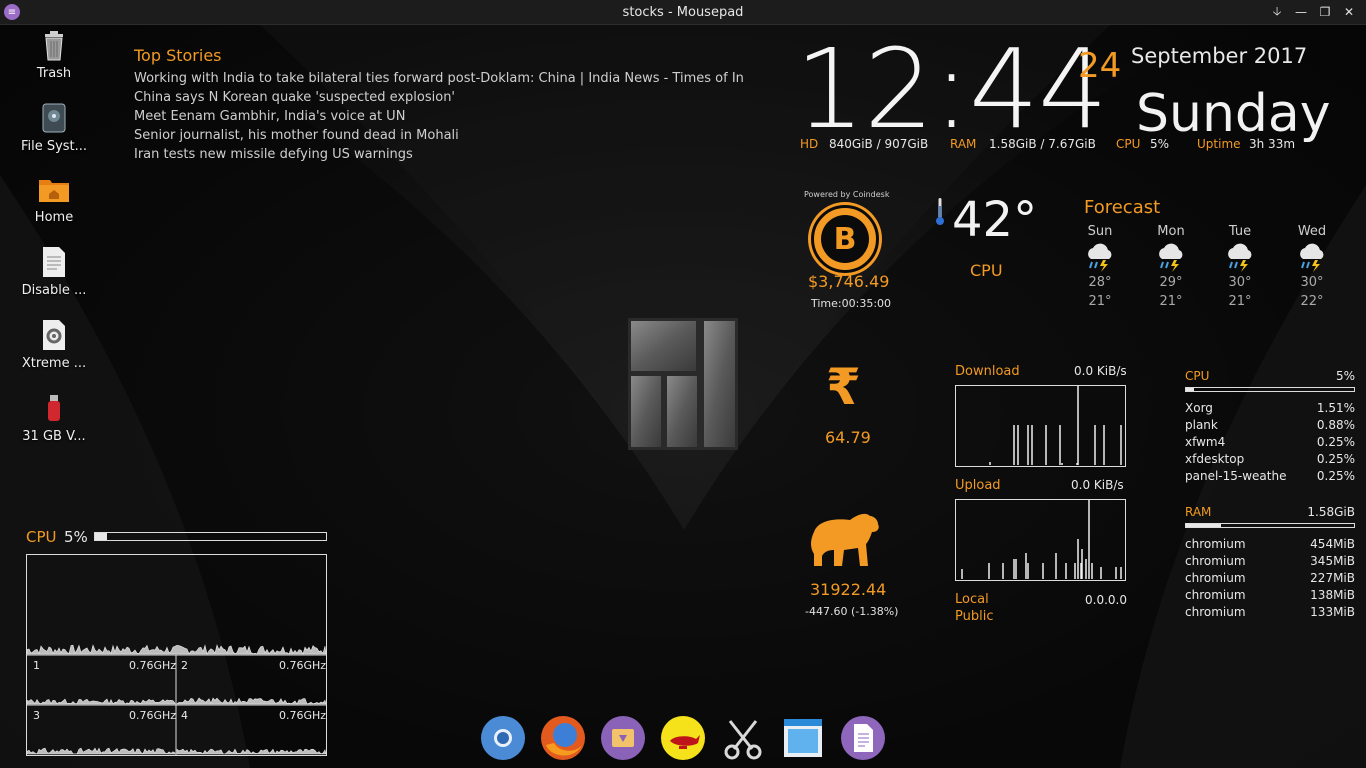 The height and width of the screenshot is (768, 1366). I want to click on window-manager-icon, so click(803, 738).